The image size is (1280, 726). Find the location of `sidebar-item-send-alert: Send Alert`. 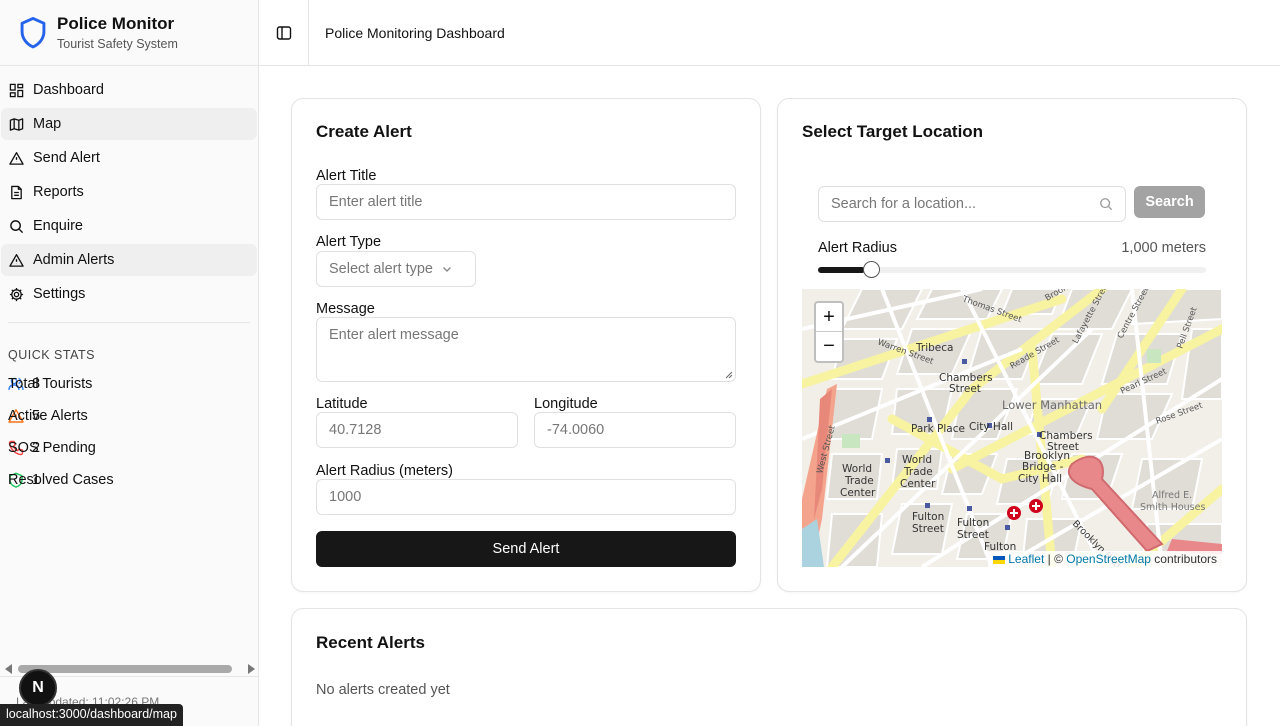

sidebar-item-send-alert: Send Alert is located at coordinates (129, 158).